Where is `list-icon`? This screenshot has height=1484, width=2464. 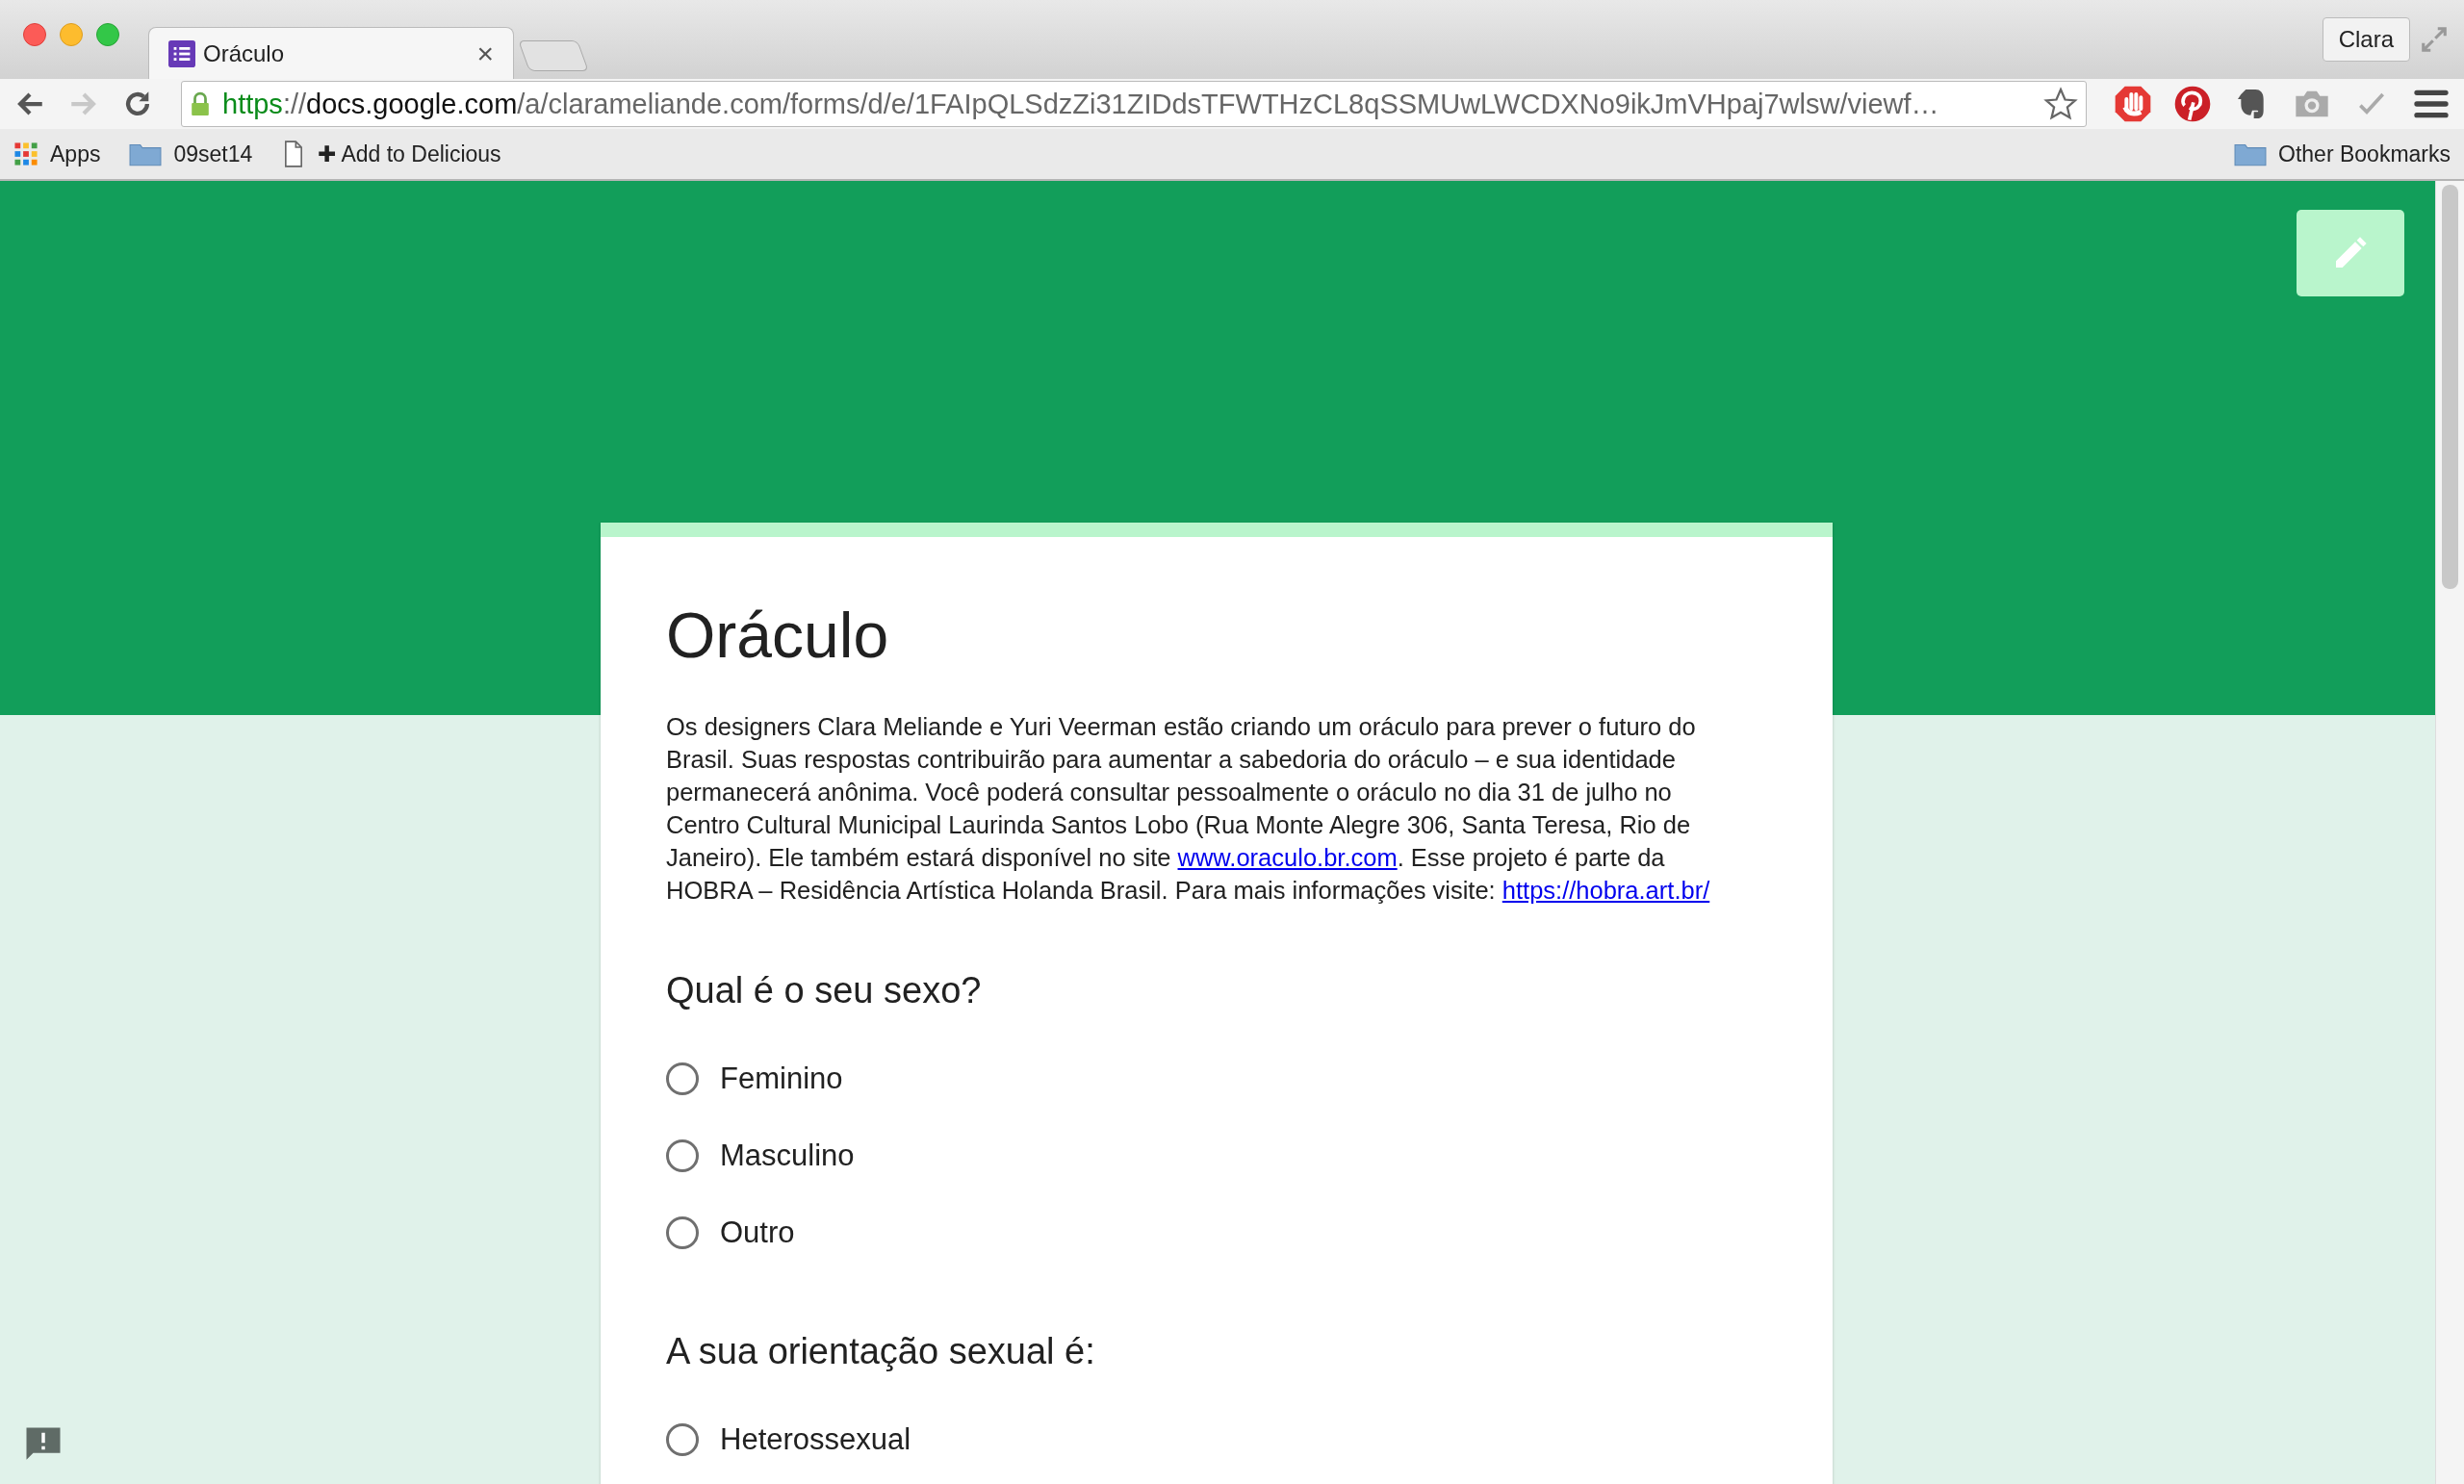
list-icon is located at coordinates (181, 53).